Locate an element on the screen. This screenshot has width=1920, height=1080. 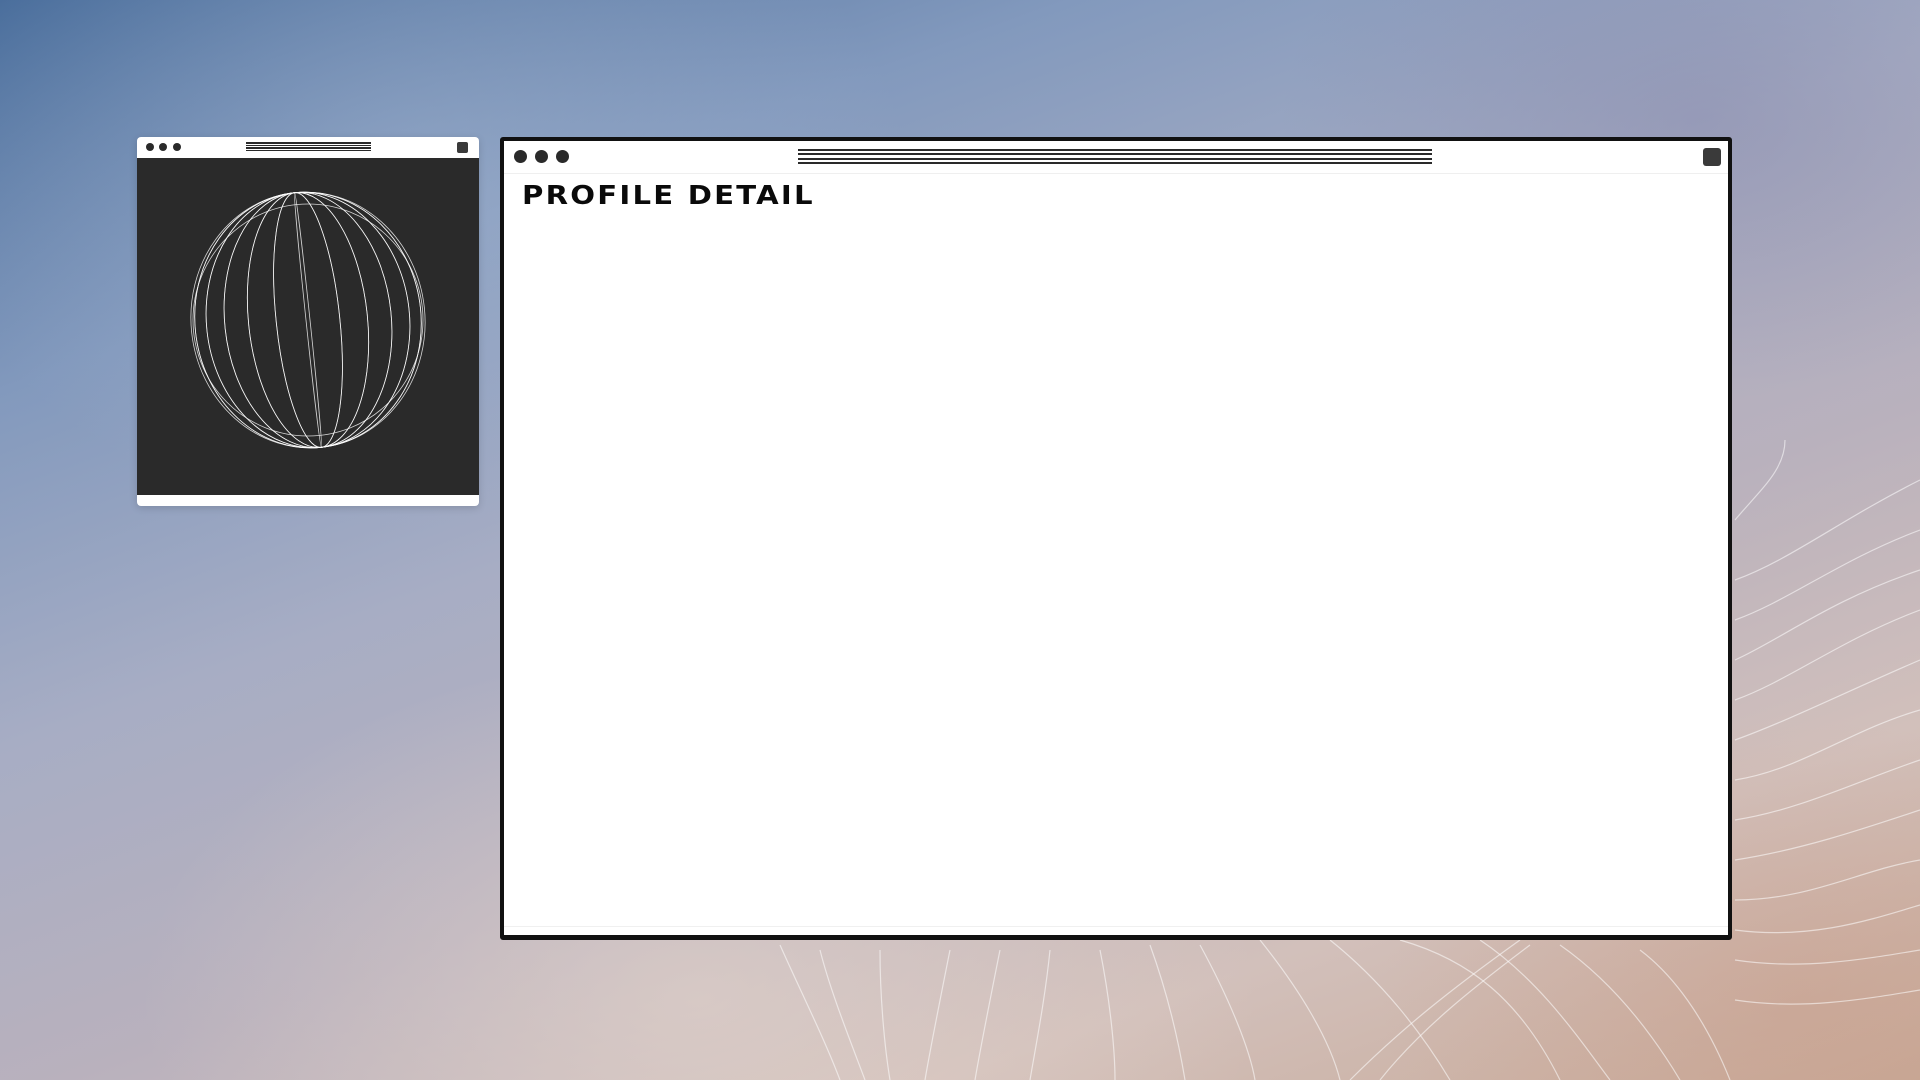
page-title: PROFILE DETAIL is located at coordinates (668, 196).